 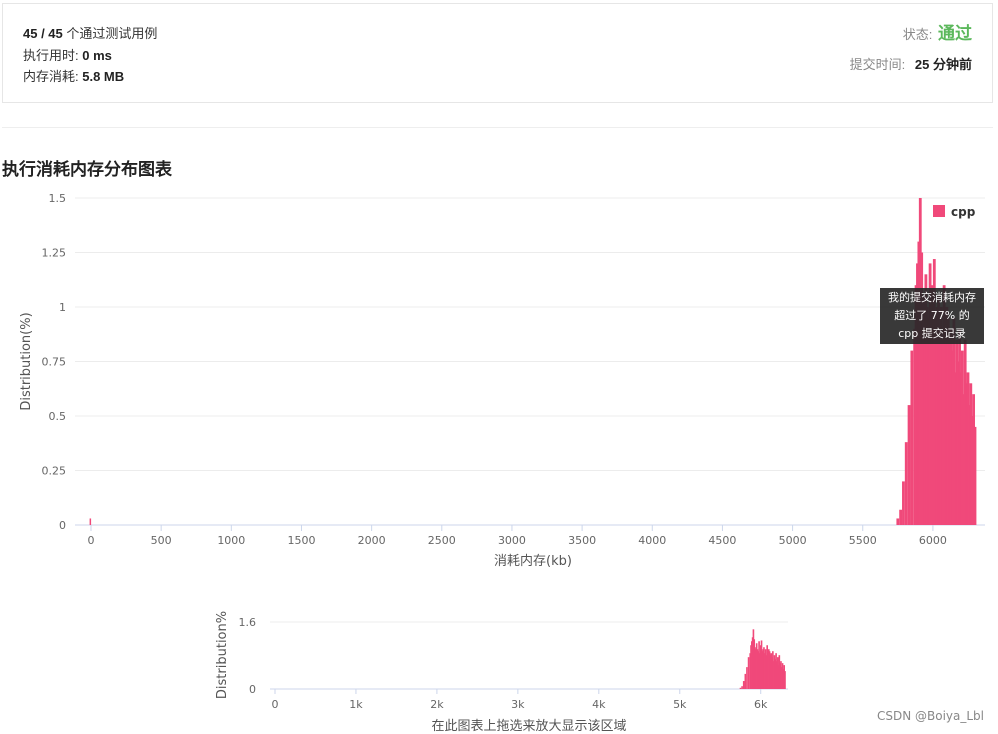 I want to click on nav-x-tick-label: 4k, so click(x=599, y=704).